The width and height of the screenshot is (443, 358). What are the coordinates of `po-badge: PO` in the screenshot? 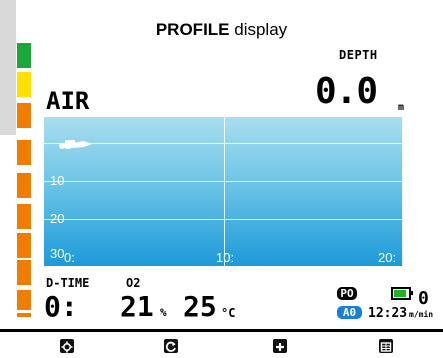 It's located at (347, 293).